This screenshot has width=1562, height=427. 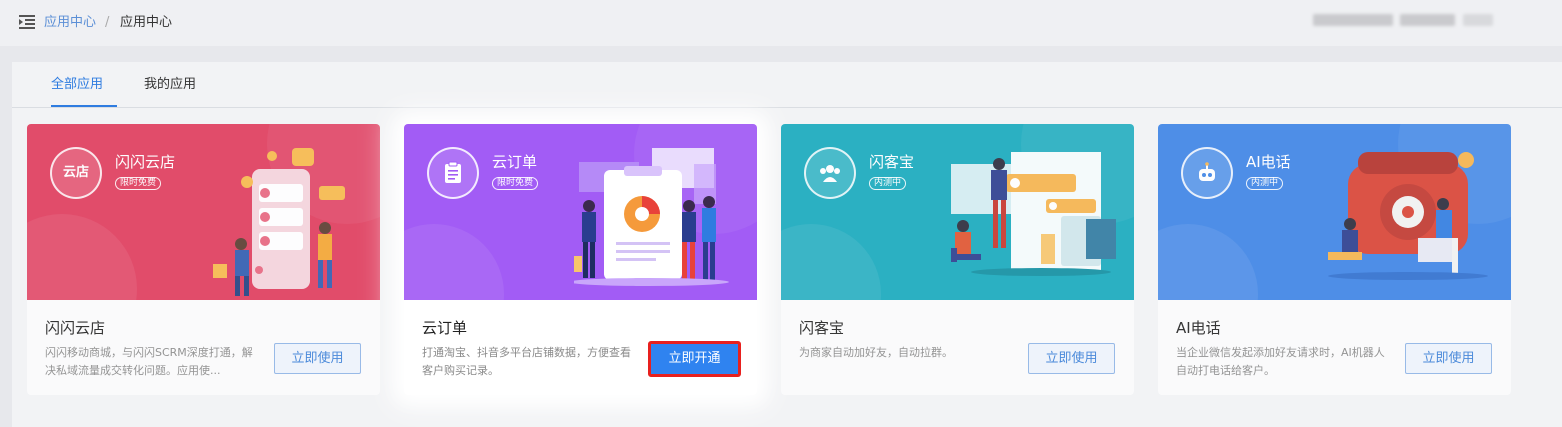 I want to click on app-card-banner: 云订单 限时免费, so click(x=580, y=212).